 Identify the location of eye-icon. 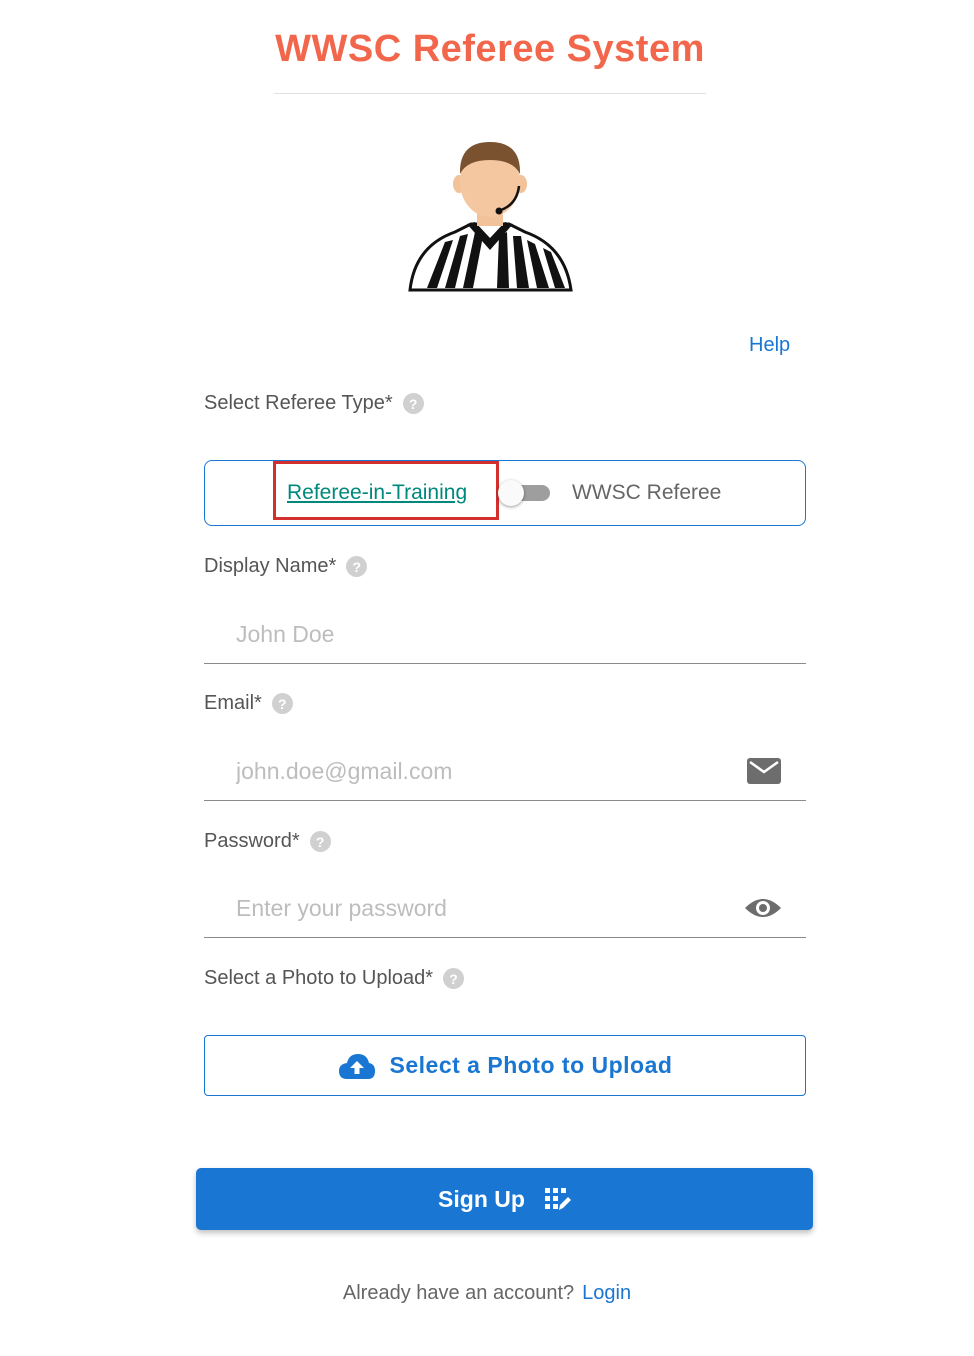
(763, 908).